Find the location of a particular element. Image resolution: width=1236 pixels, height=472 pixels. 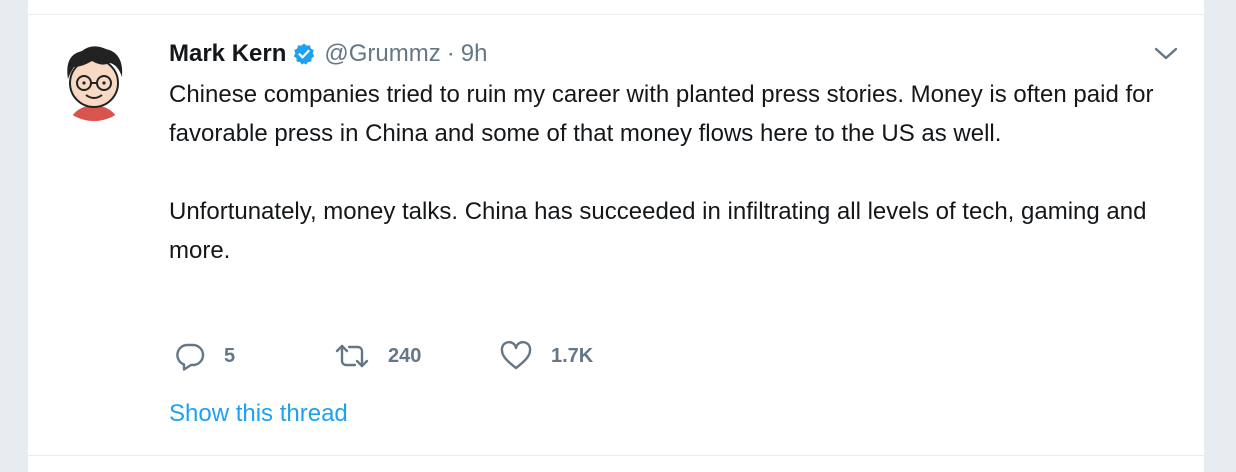

like-button: 1.7K is located at coordinates (579, 356).